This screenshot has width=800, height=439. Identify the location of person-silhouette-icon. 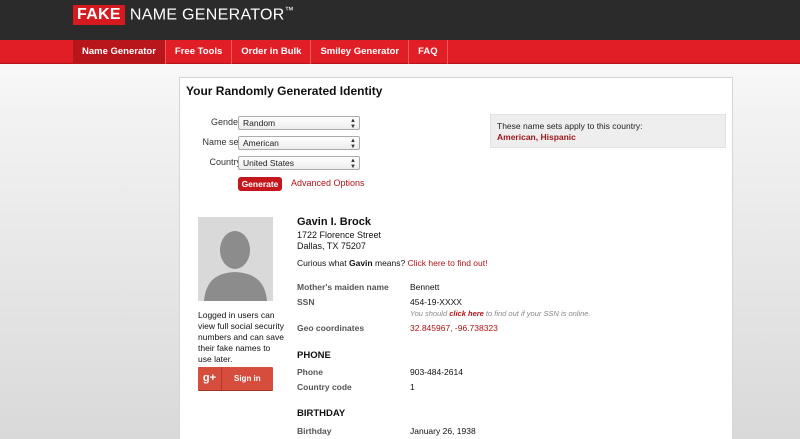
(235, 259).